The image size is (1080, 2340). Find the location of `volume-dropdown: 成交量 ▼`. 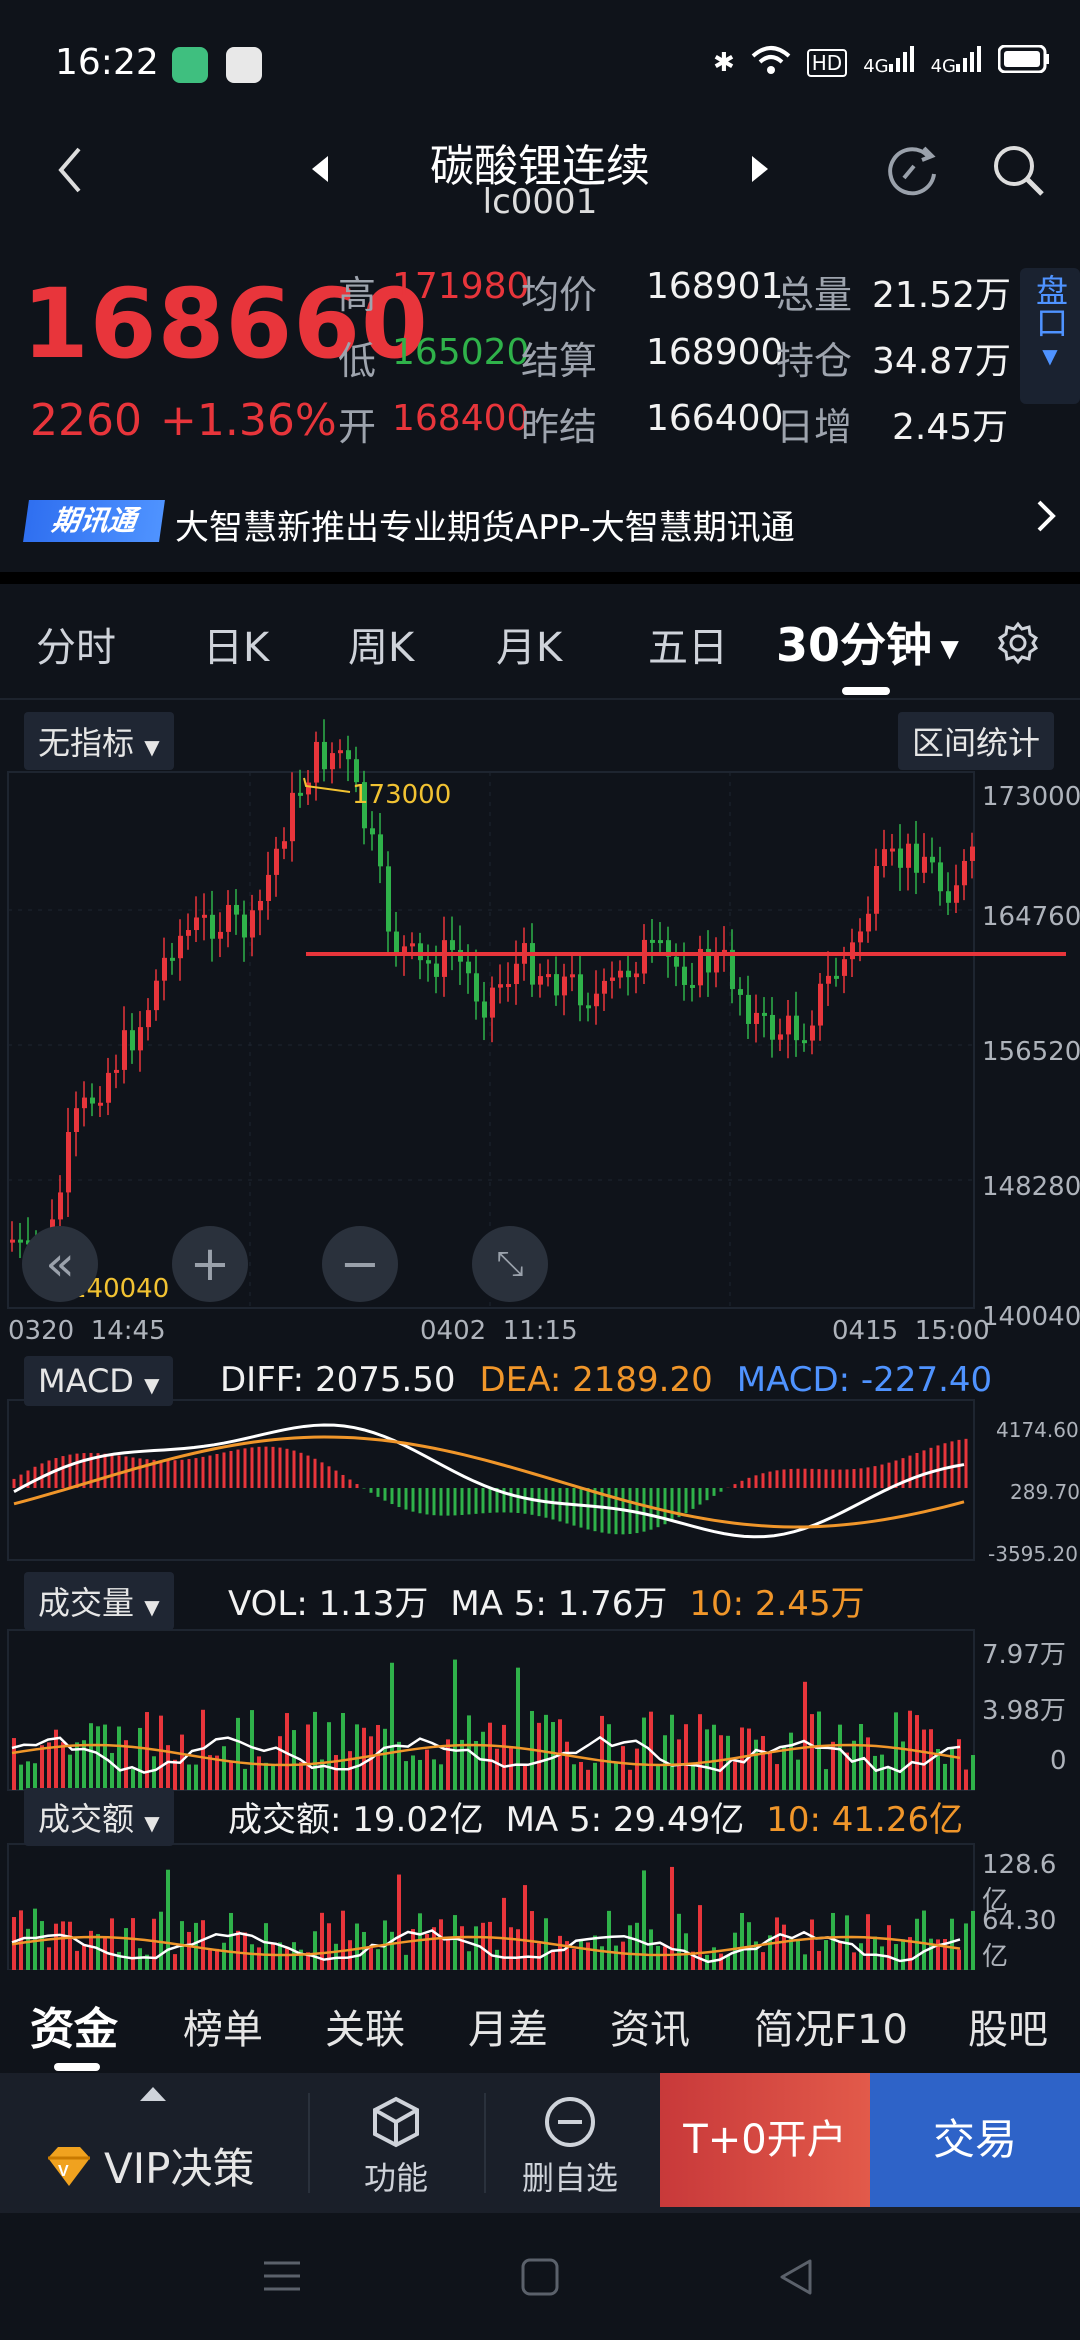

volume-dropdown: 成交量 ▼ is located at coordinates (99, 1601).